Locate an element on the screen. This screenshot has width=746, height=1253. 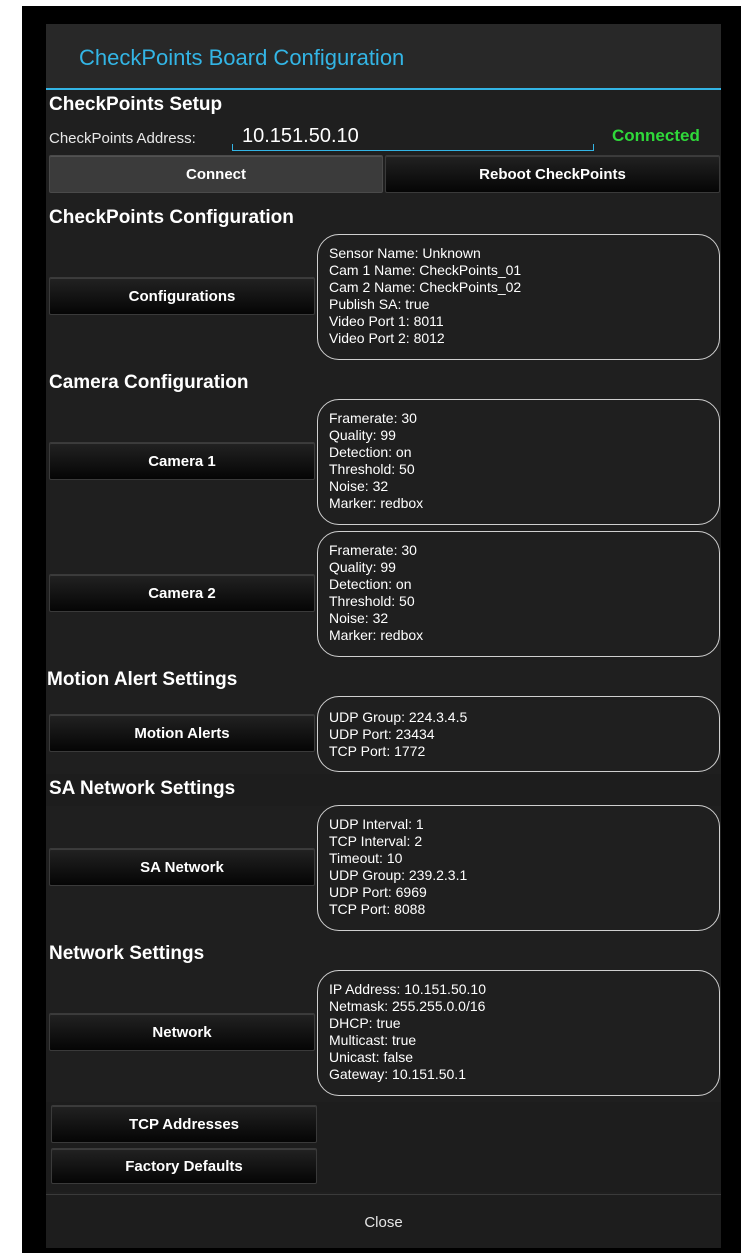
reboot-button: Reboot CheckPoints is located at coordinates (552, 174).